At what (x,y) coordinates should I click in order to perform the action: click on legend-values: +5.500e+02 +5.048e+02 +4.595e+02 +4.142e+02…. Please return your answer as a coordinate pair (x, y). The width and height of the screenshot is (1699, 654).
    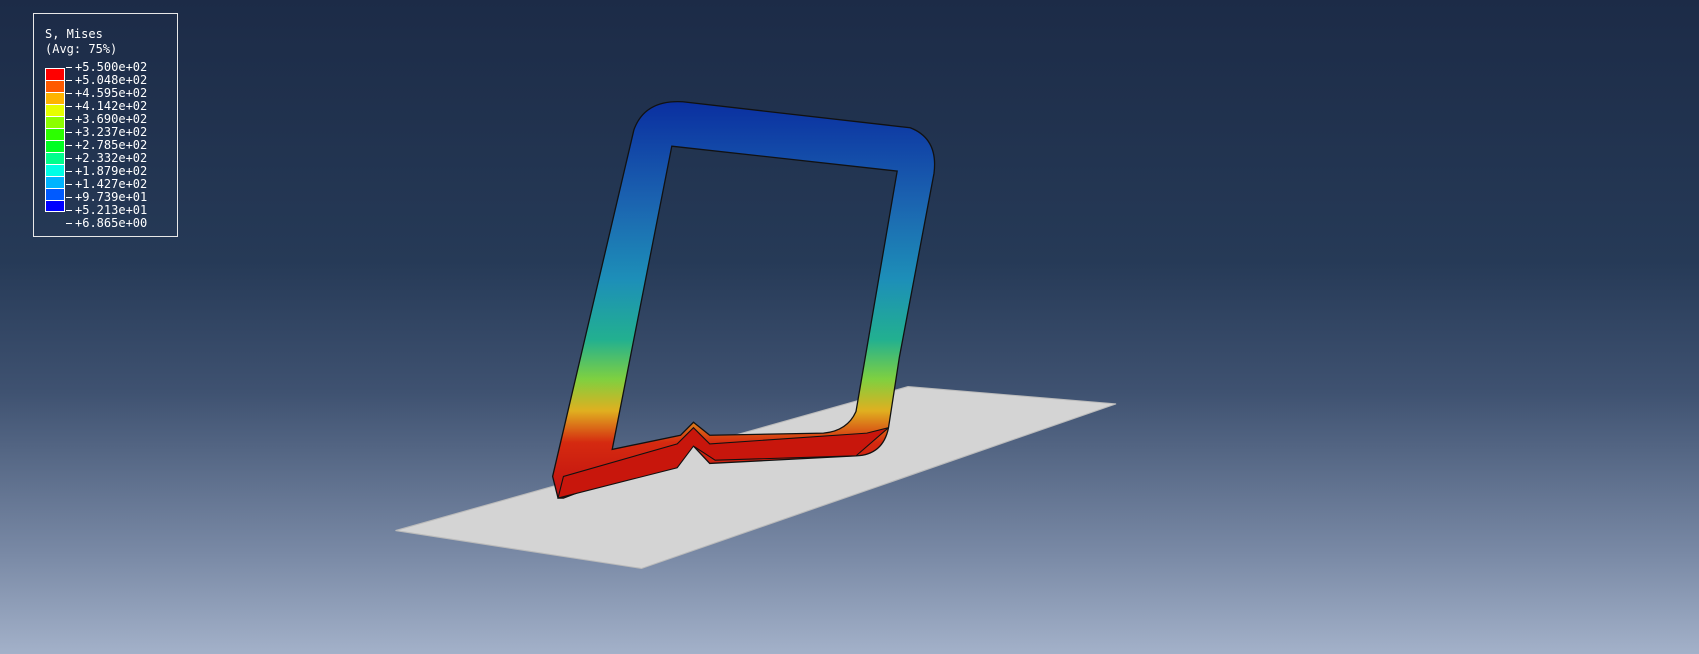
    Looking at the image, I should click on (106, 145).